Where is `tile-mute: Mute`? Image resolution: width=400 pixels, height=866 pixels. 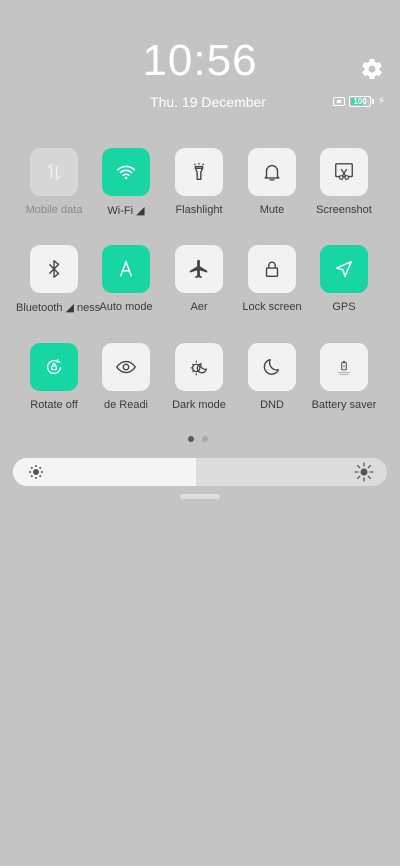 tile-mute: Mute is located at coordinates (272, 182).